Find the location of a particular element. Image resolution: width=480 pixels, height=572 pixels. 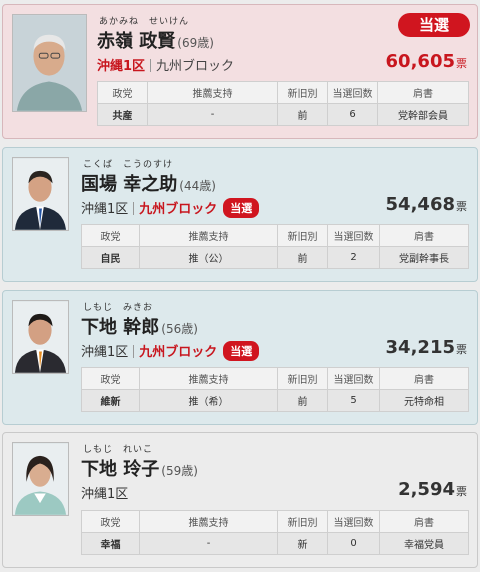

terms-value: 2 is located at coordinates (353, 257).